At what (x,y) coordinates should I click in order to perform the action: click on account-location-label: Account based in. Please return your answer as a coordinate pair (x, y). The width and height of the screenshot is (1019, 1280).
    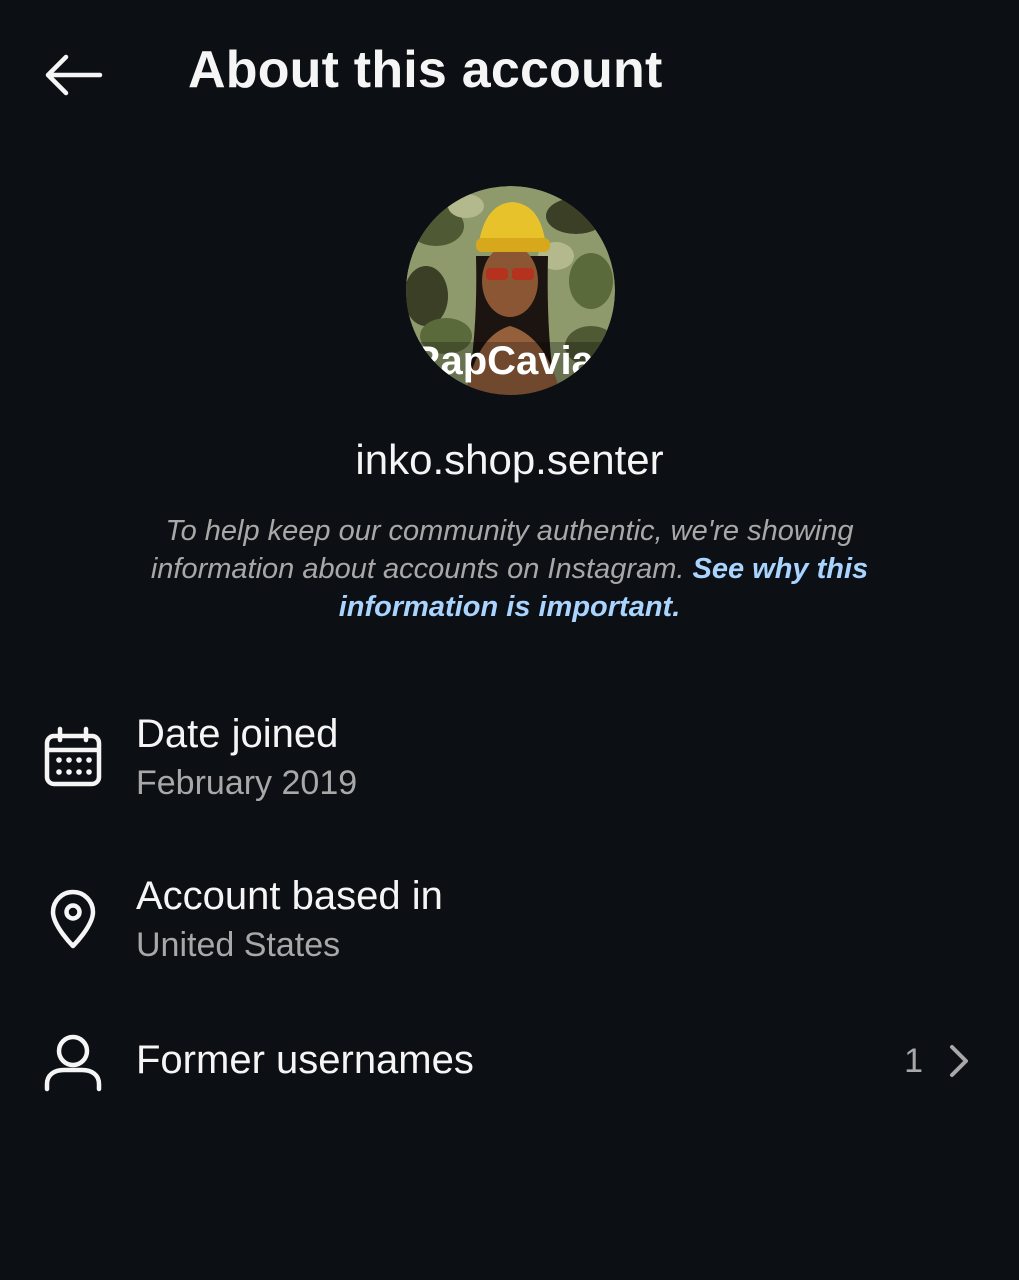
    Looking at the image, I should click on (289, 896).